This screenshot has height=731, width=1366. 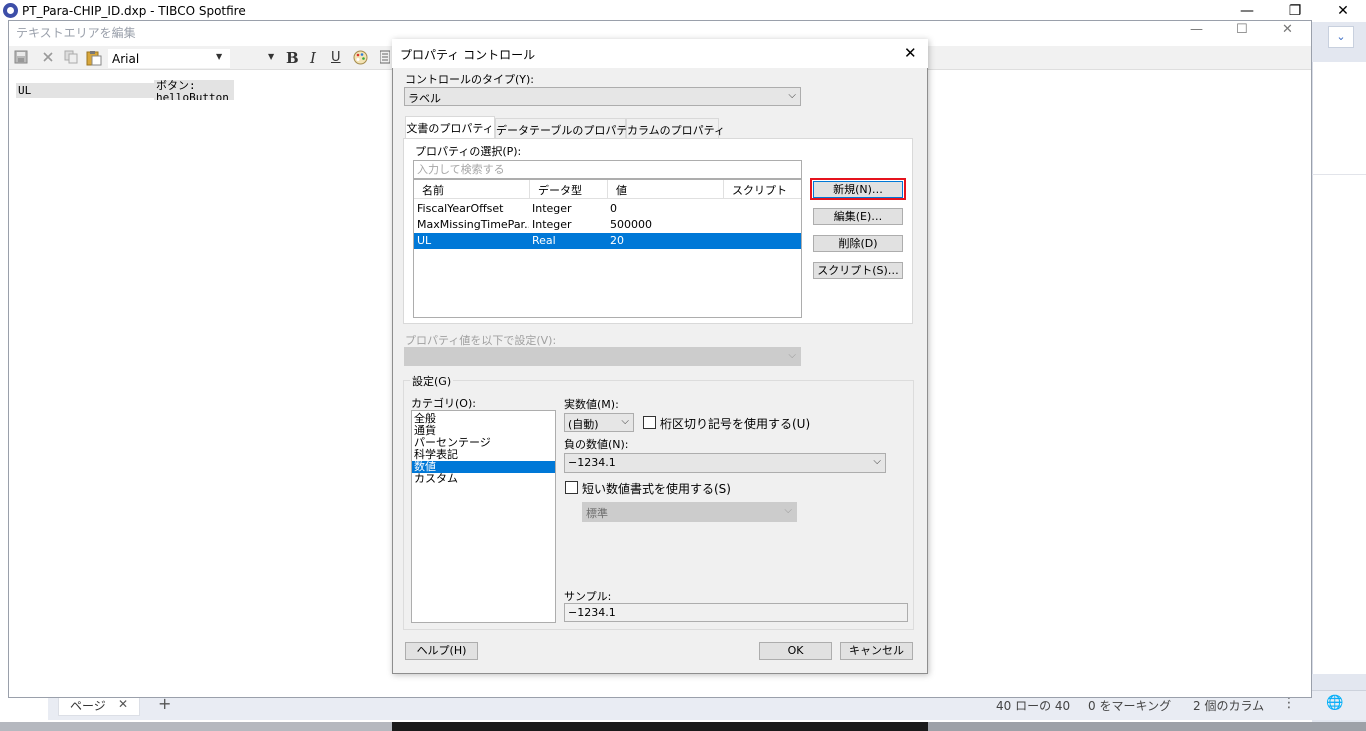 I want to click on category-label: カテゴリ(O):, so click(x=443, y=403).